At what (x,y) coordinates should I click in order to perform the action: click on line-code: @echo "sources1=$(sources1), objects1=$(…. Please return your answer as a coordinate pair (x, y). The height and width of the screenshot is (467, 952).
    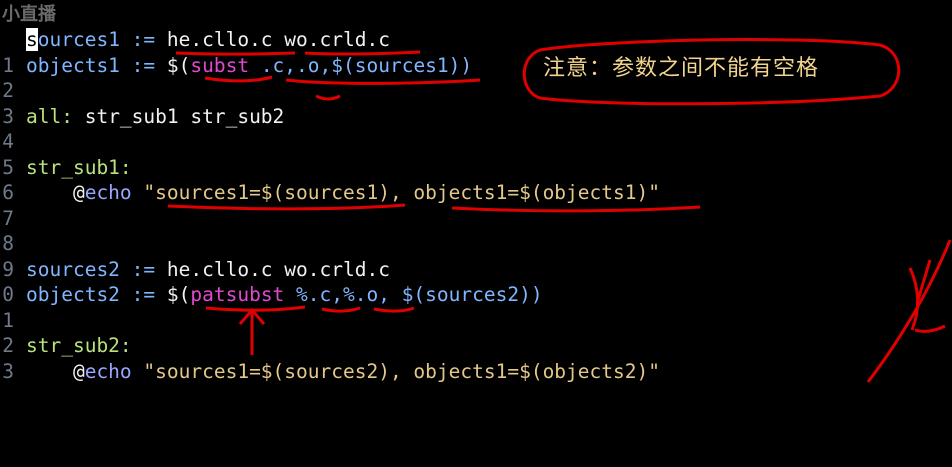
    Looking at the image, I should click on (343, 192).